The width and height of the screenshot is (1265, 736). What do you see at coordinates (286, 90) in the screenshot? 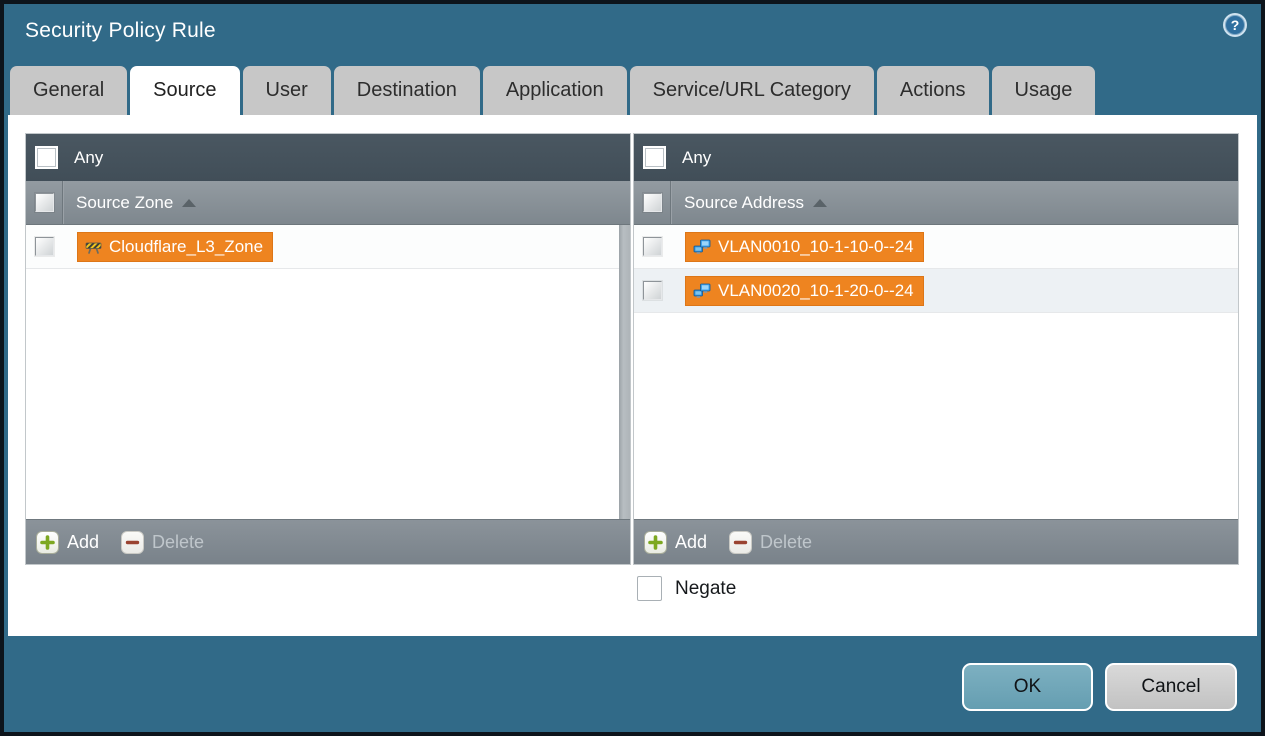
I see `tab-user: User` at bounding box center [286, 90].